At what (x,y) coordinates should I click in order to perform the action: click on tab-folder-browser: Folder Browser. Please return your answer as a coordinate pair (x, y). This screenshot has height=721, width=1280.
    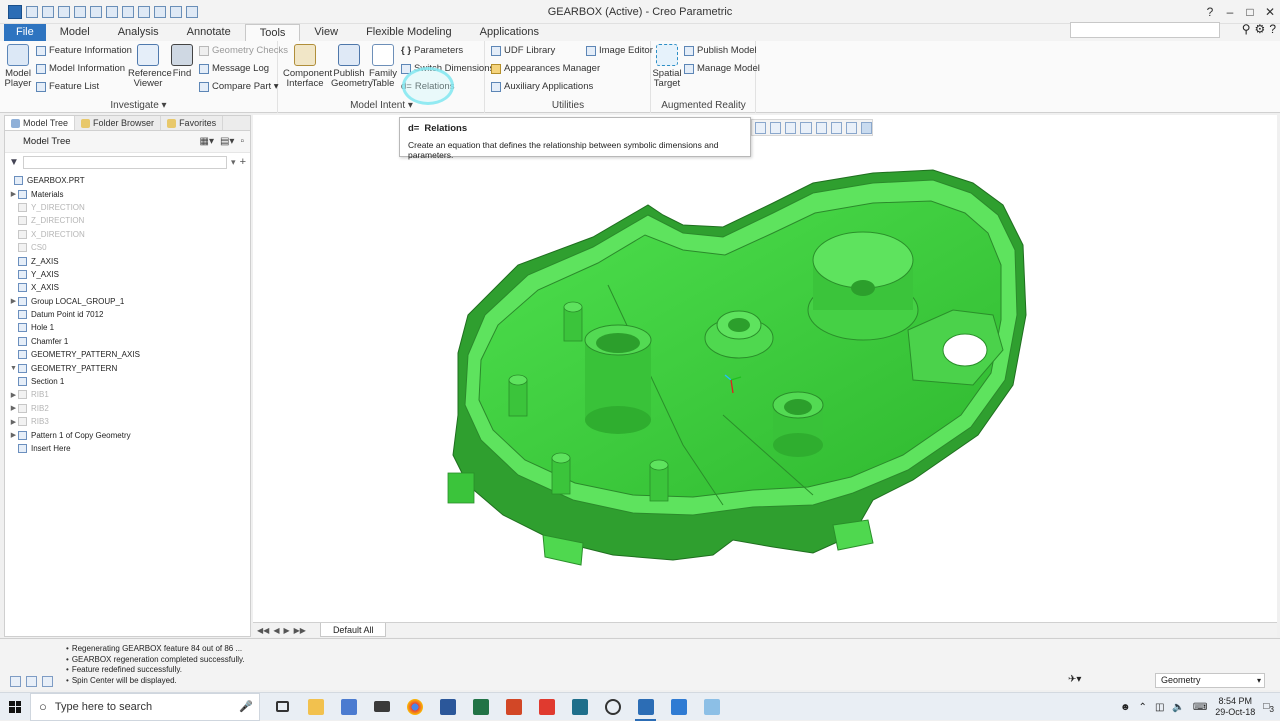
    Looking at the image, I should click on (118, 123).